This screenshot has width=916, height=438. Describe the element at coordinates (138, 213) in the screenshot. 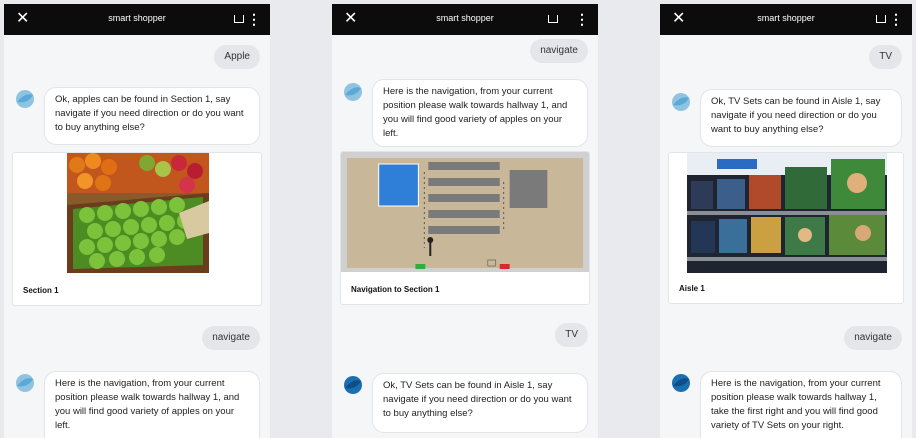

I see `apples-photo` at that location.